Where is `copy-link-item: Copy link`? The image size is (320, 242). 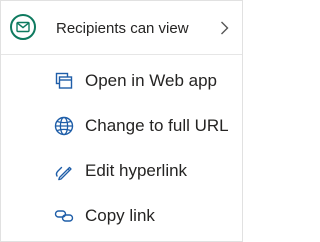 copy-link-item: Copy link is located at coordinates (121, 215).